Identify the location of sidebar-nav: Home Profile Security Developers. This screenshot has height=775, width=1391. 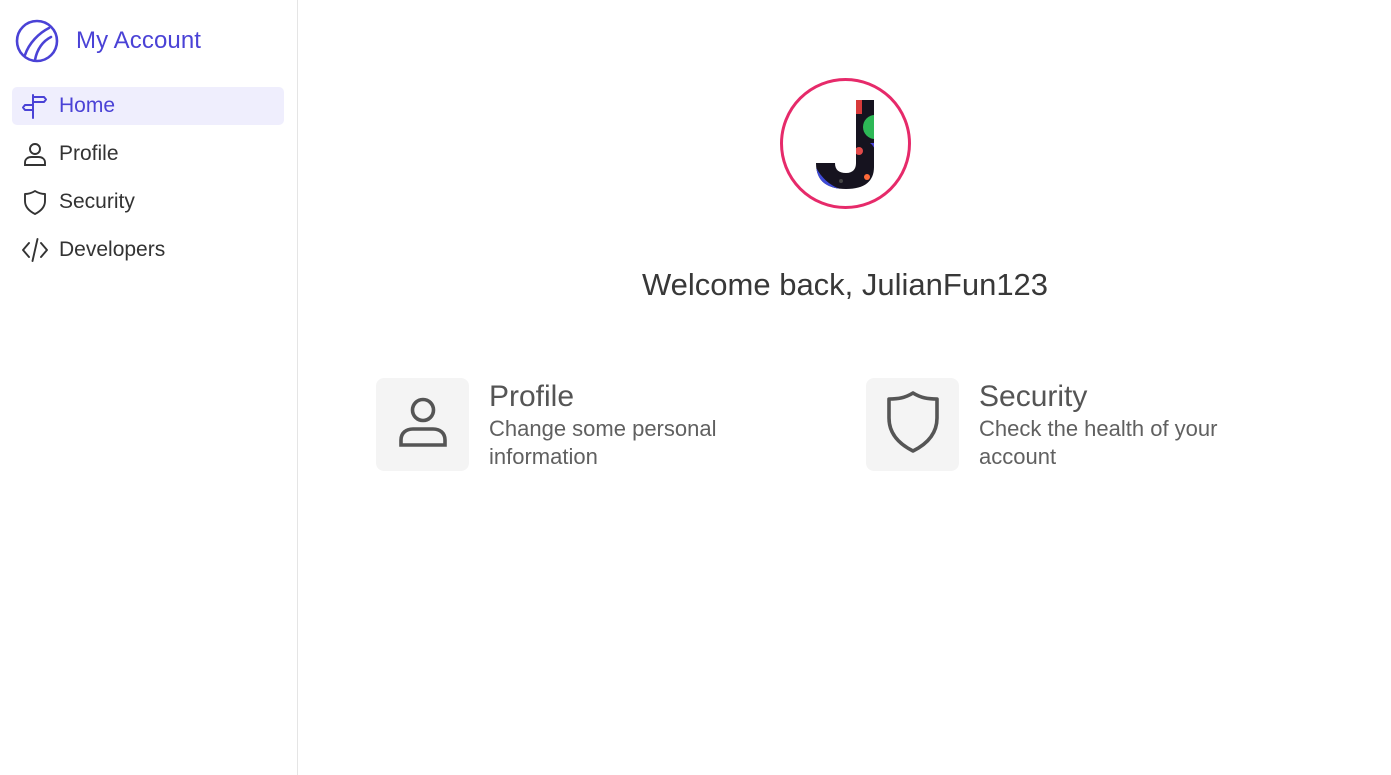
(148, 183).